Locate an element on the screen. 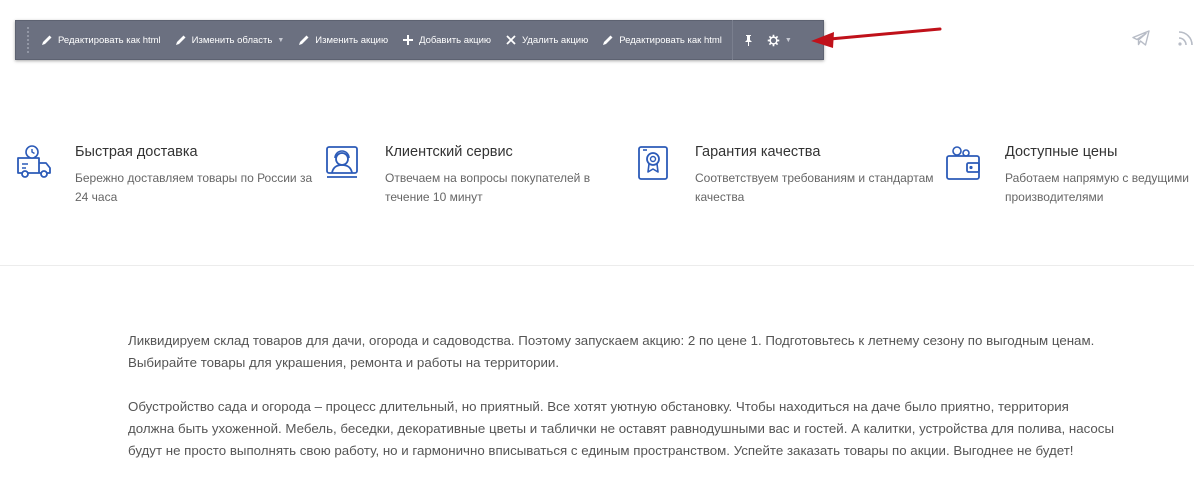 The height and width of the screenshot is (498, 1194). pin-icon is located at coordinates (748, 40).